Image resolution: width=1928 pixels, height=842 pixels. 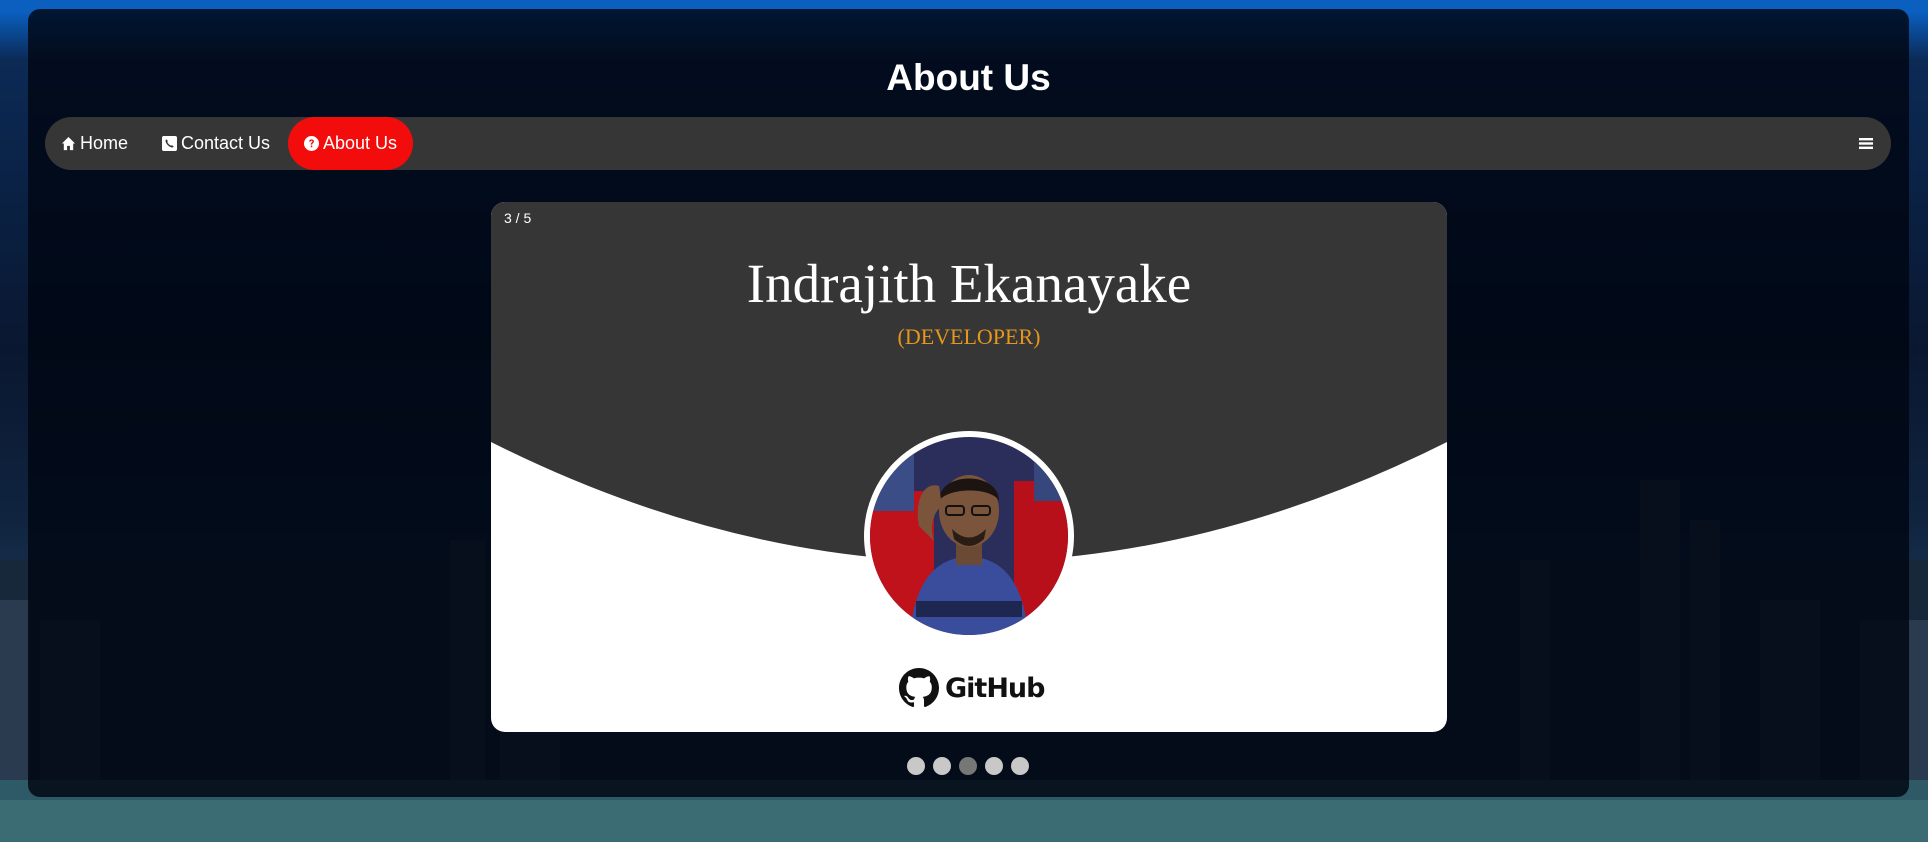 I want to click on nav-item-label: Contact Us, so click(x=226, y=143).